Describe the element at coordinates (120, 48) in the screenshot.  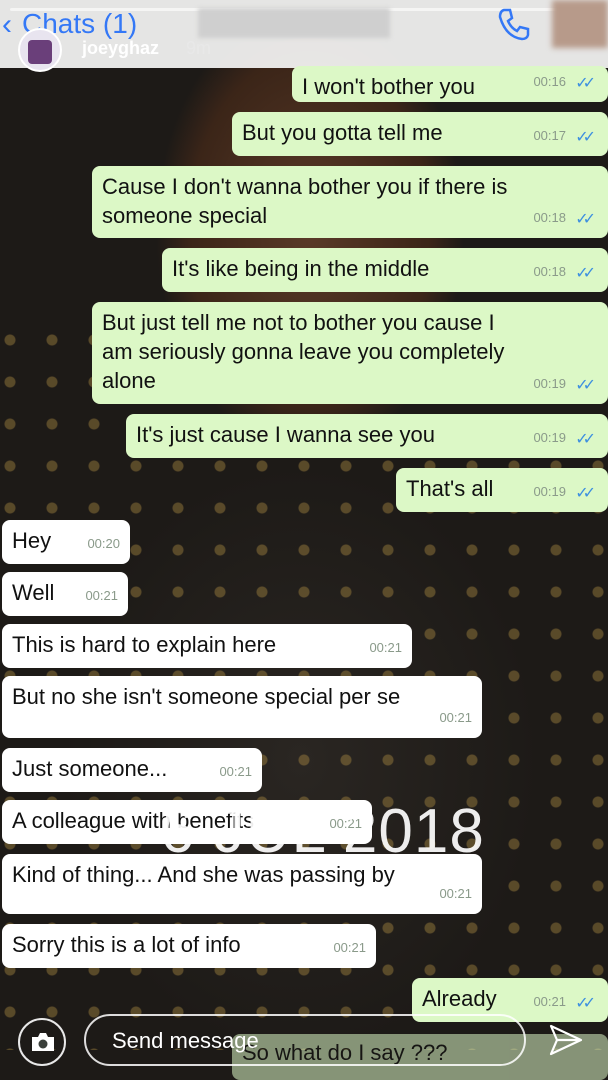
I see `story-username: joeyghaz` at that location.